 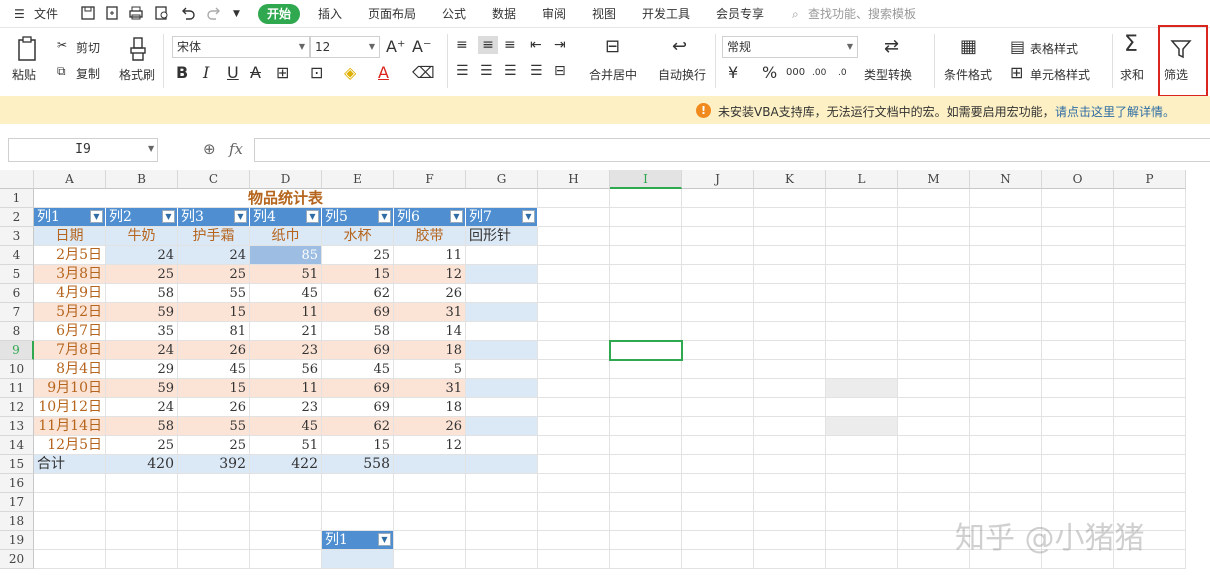 What do you see at coordinates (88, 47) in the screenshot?
I see `cut-button: 剪切` at bounding box center [88, 47].